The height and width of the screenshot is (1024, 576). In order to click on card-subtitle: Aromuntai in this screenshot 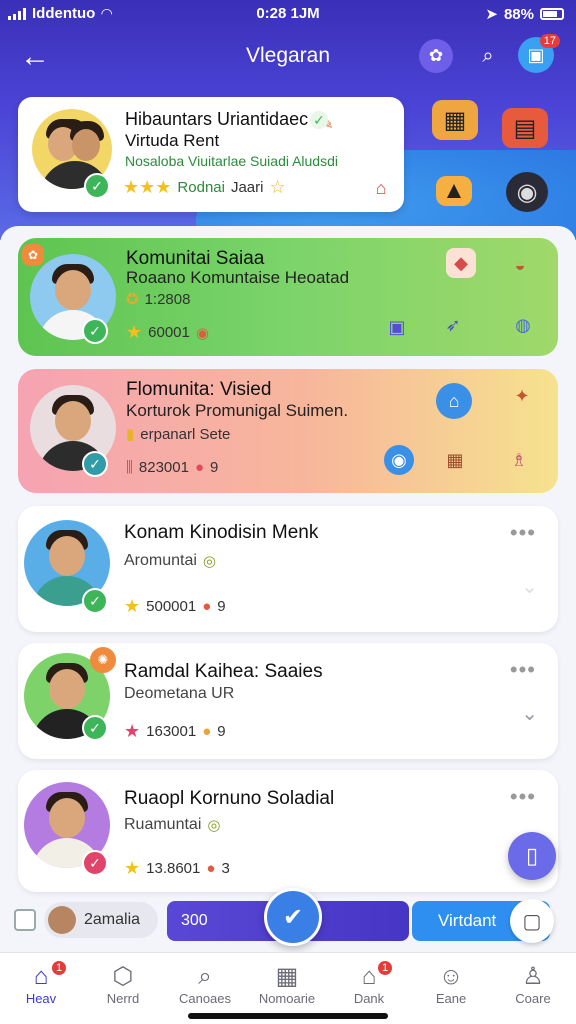, I will do `click(160, 560)`.